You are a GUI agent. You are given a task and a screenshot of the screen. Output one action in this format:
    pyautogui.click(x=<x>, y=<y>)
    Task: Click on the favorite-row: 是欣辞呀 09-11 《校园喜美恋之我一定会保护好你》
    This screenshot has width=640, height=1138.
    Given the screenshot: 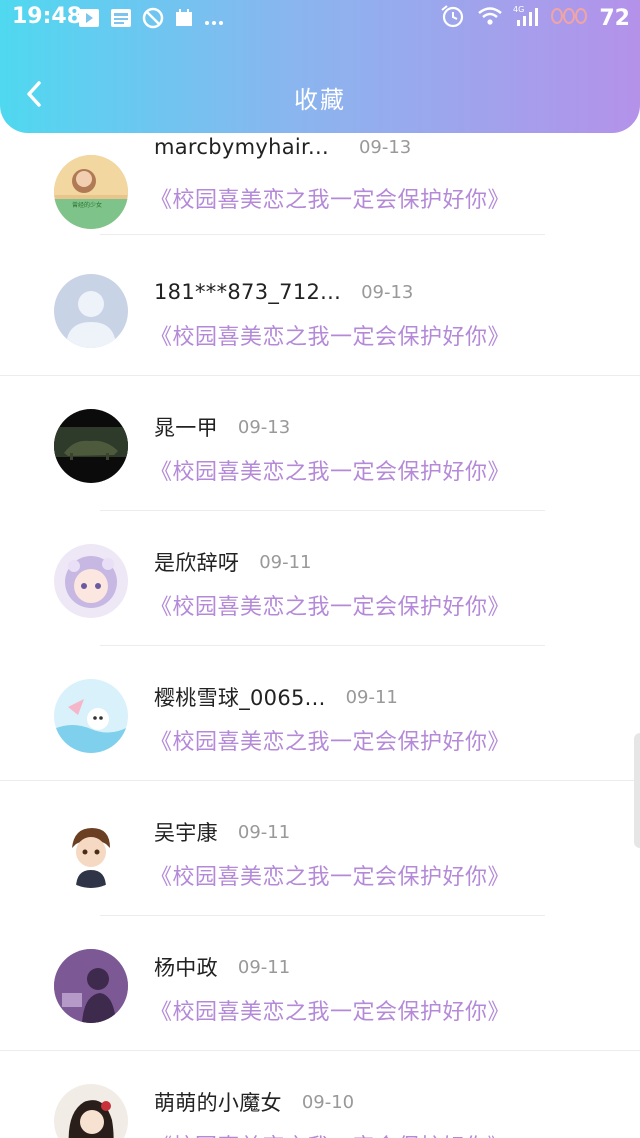 What is the action you would take?
    pyautogui.click(x=320, y=578)
    